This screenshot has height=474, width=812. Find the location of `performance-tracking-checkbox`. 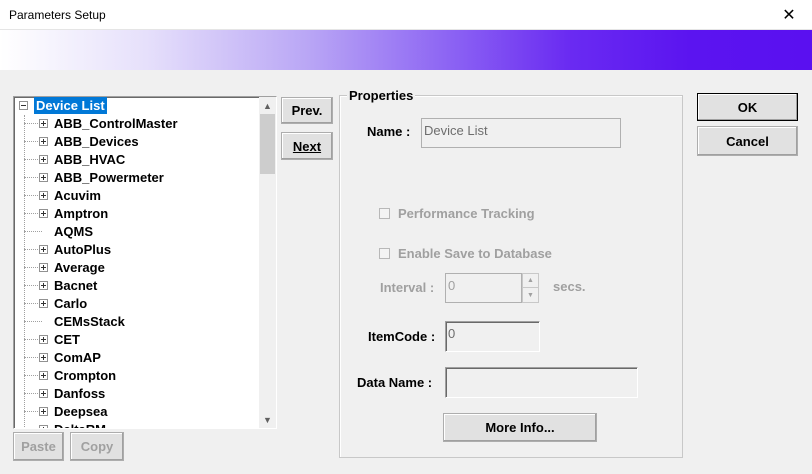

performance-tracking-checkbox is located at coordinates (384, 213).